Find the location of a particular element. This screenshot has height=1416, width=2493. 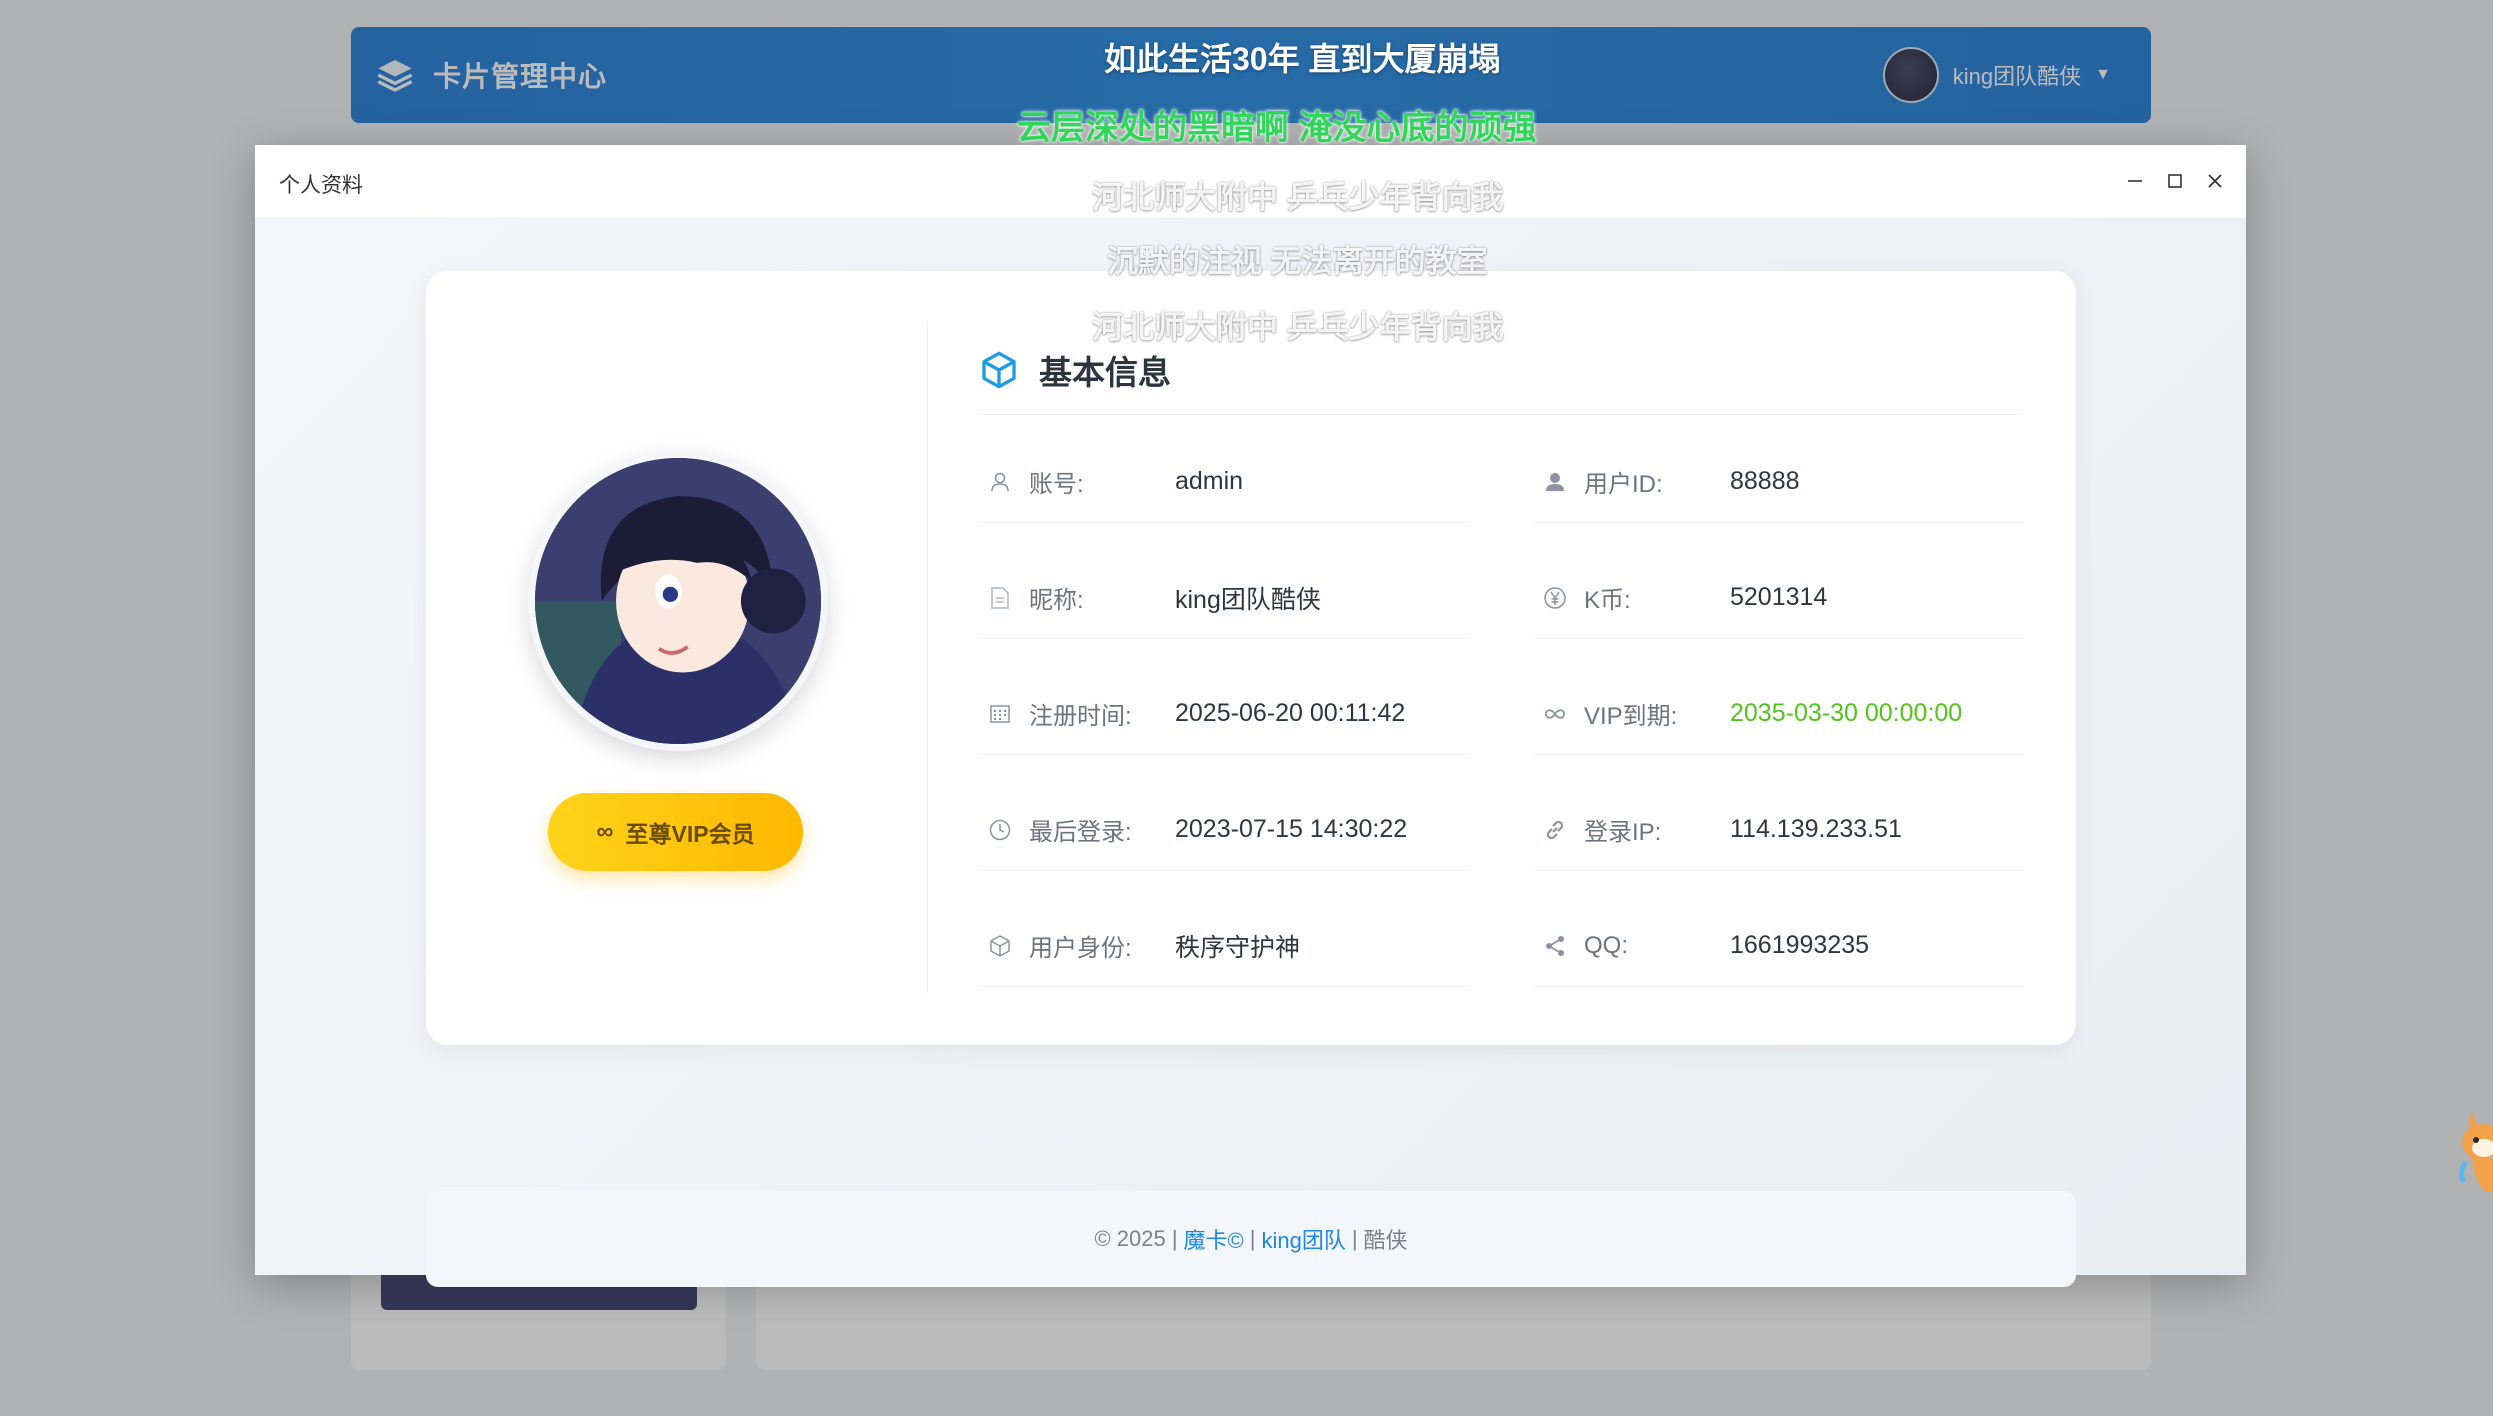

profile-avatar is located at coordinates (678, 601).